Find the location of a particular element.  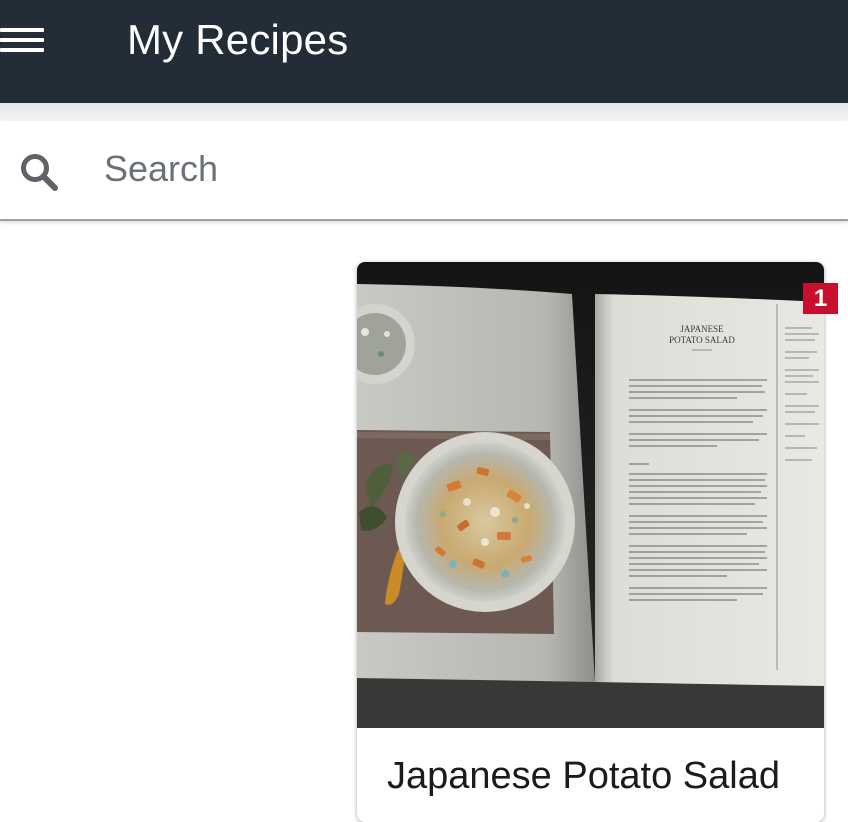

app-bar: My Recipes is located at coordinates (424, 51).